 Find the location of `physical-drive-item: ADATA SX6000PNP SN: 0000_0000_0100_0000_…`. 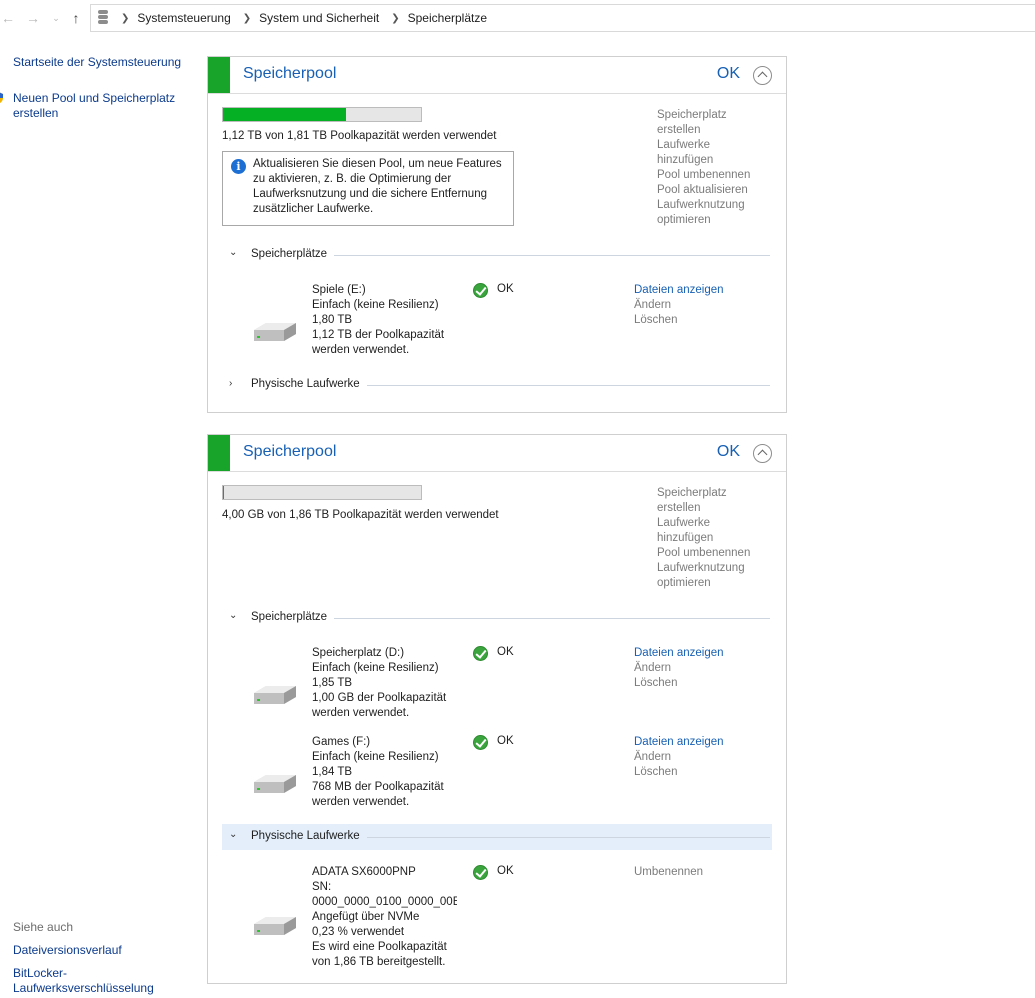

physical-drive-item: ADATA SX6000PNP SN: 0000_0000_0100_0000_… is located at coordinates (497, 920).